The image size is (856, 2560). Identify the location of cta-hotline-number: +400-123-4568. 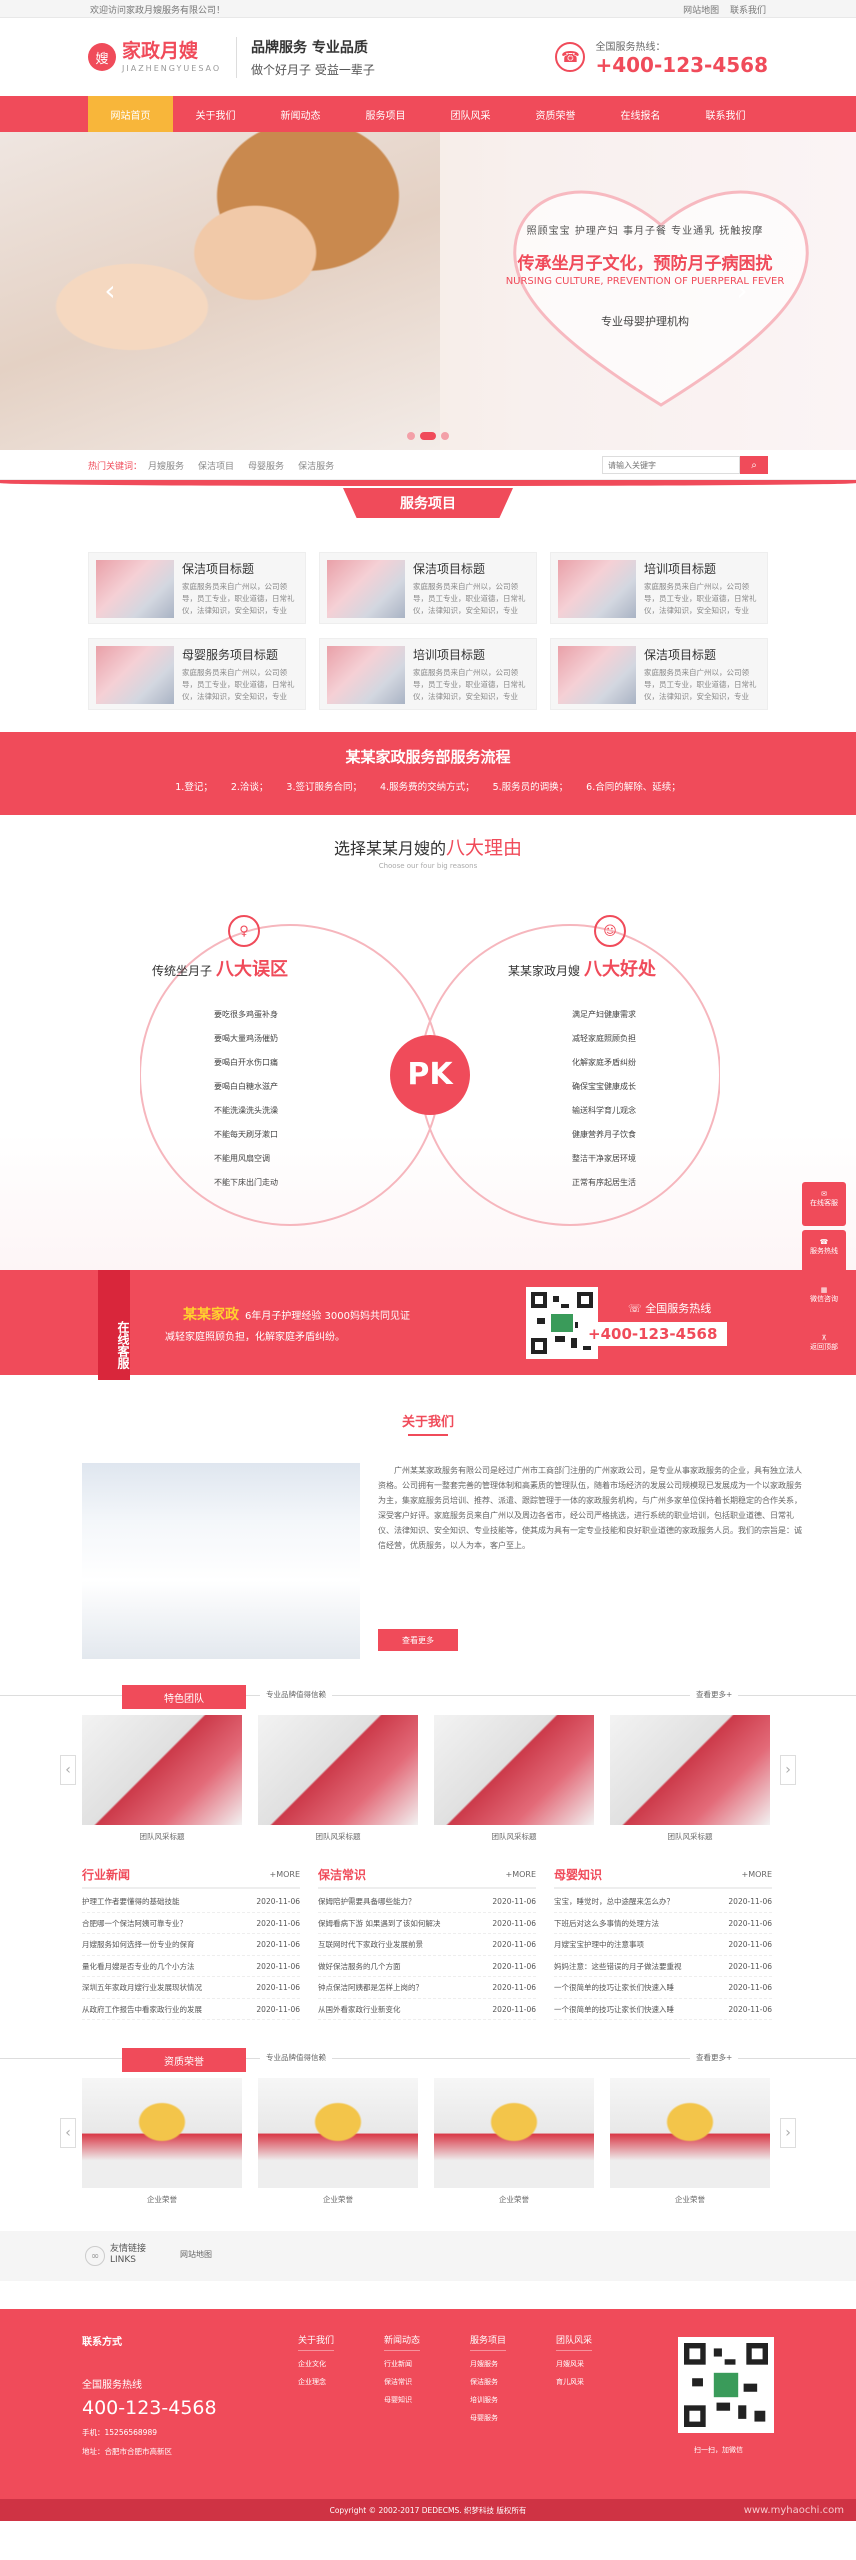
(653, 1334).